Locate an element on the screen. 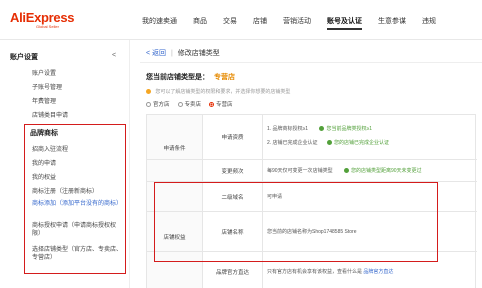  status-ok: 您的店铺类型距离90天未变更过 is located at coordinates (382, 171).